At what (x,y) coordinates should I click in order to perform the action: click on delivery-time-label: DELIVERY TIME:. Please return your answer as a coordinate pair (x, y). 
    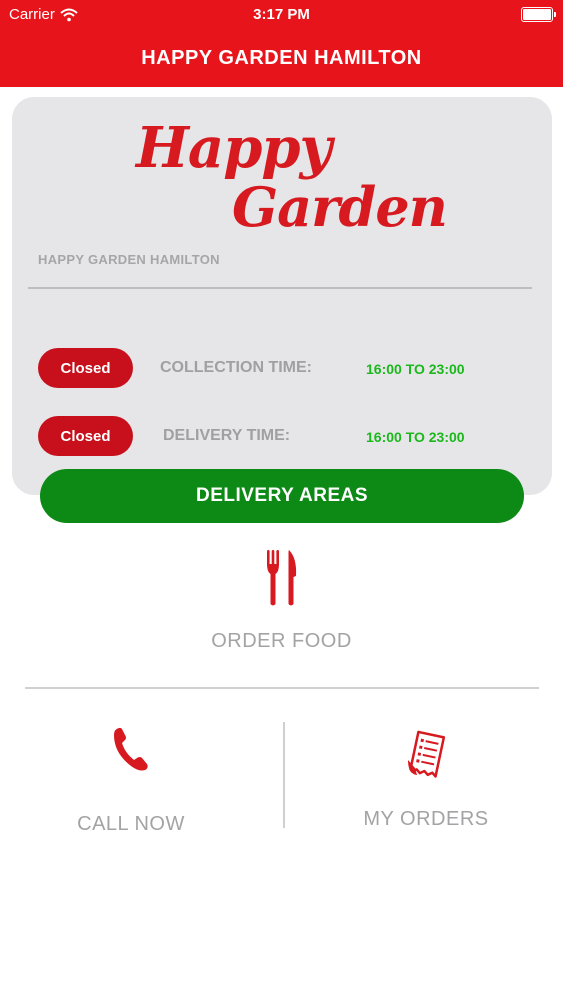
    Looking at the image, I should click on (227, 435).